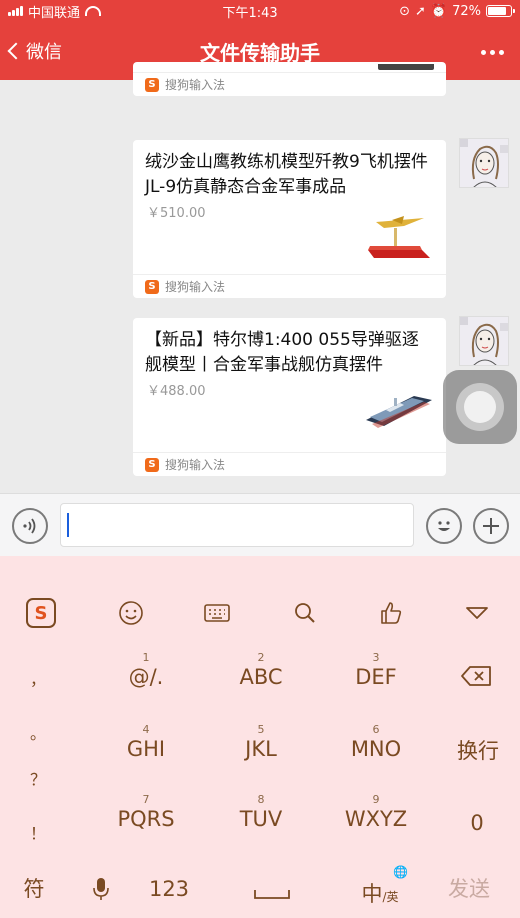 The height and width of the screenshot is (918, 520). I want to click on search-icon, so click(305, 613).